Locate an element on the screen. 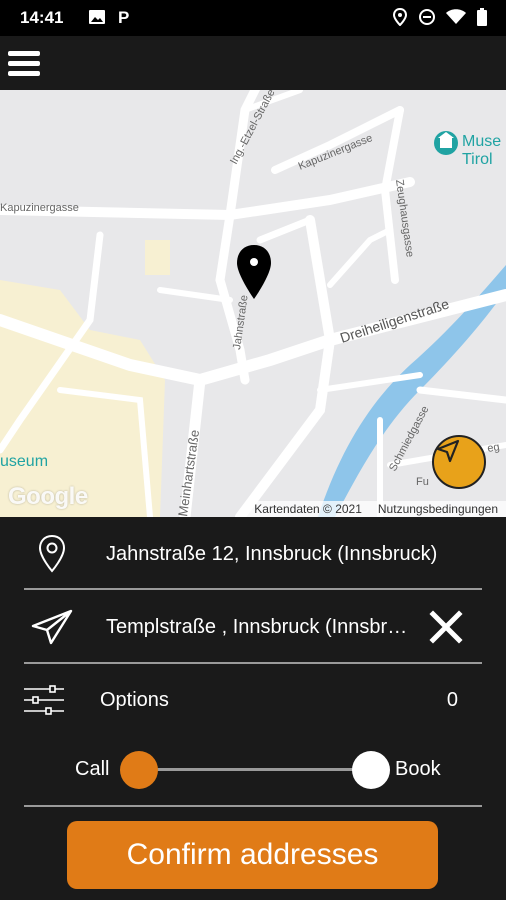 This screenshot has height=900, width=506. locate-button is located at coordinates (459, 462).